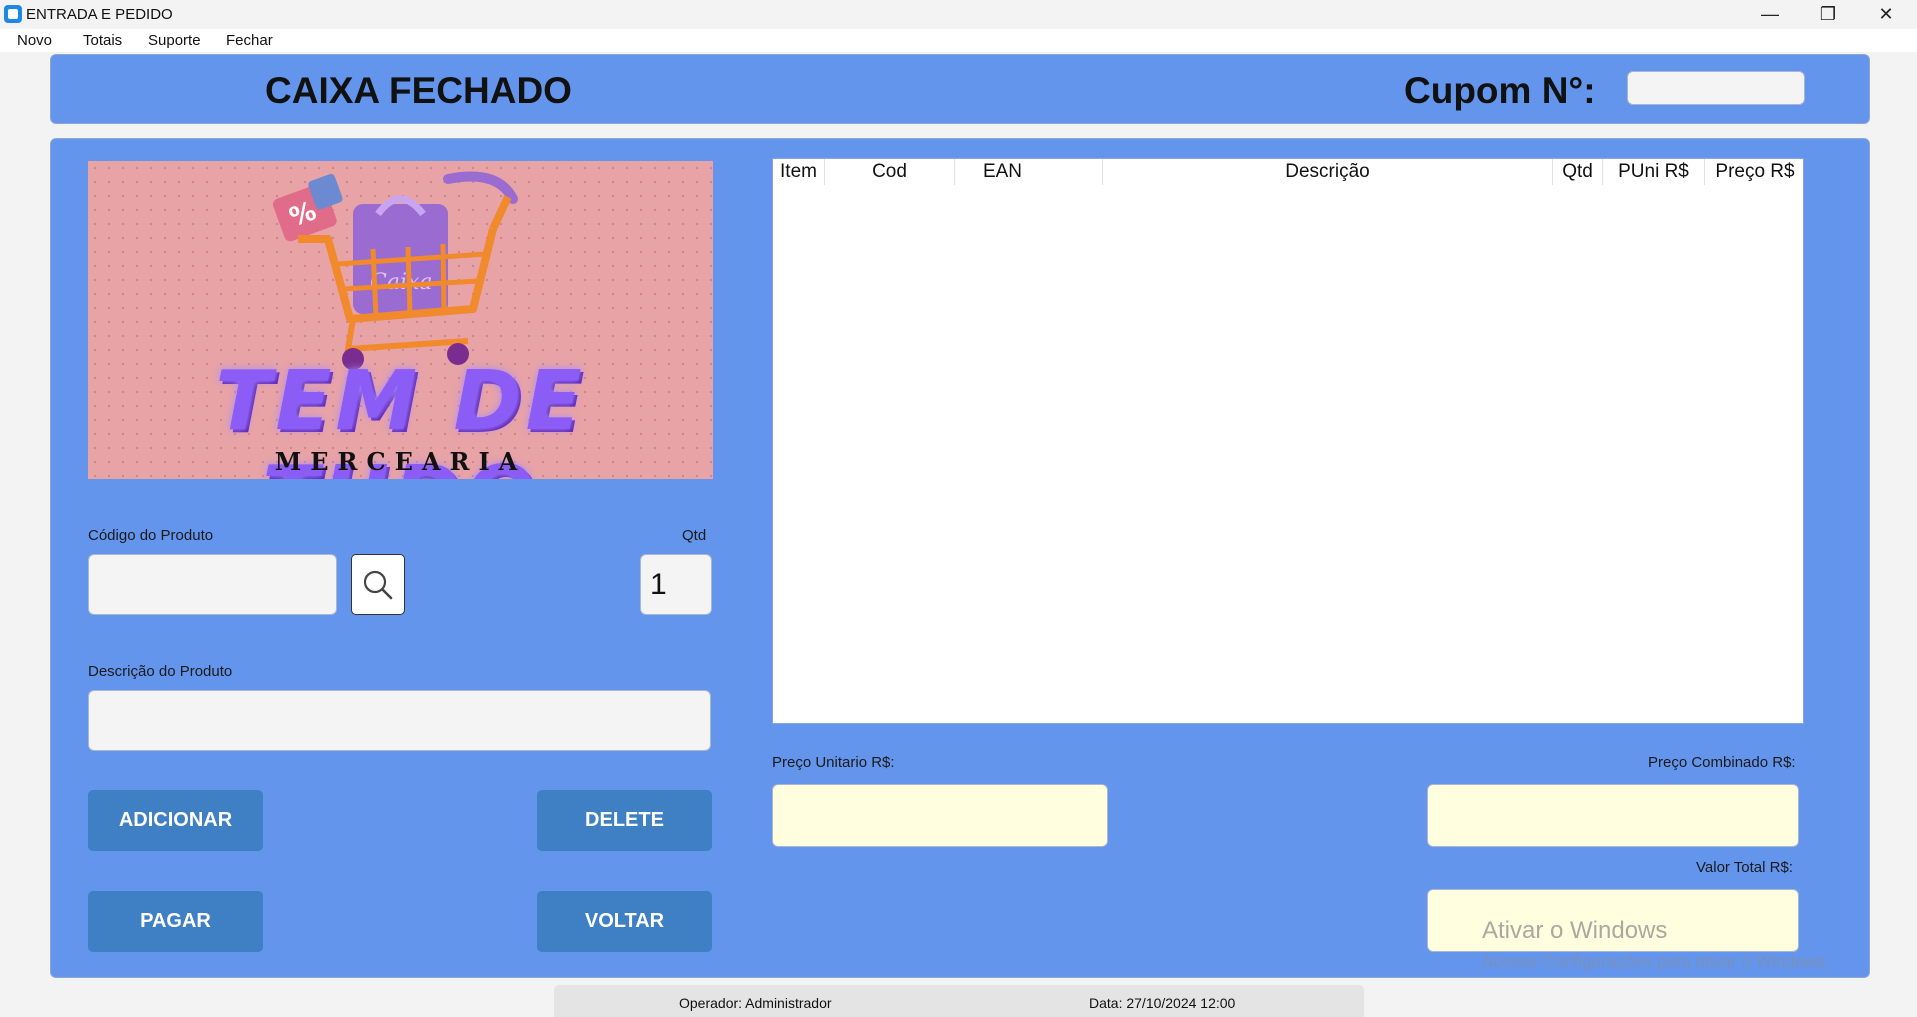 Image resolution: width=1917 pixels, height=1017 pixels. Describe the element at coordinates (399, 720) in the screenshot. I see `product-description-input` at that location.